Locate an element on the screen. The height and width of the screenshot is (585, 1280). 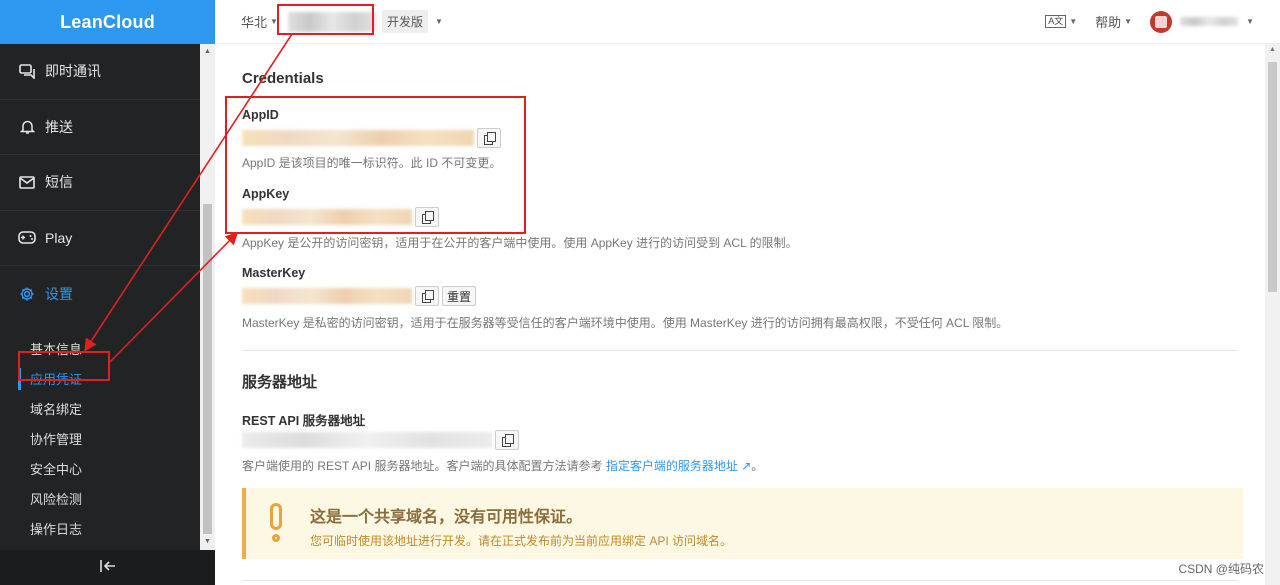
region-label: 华北 is located at coordinates (254, 22).